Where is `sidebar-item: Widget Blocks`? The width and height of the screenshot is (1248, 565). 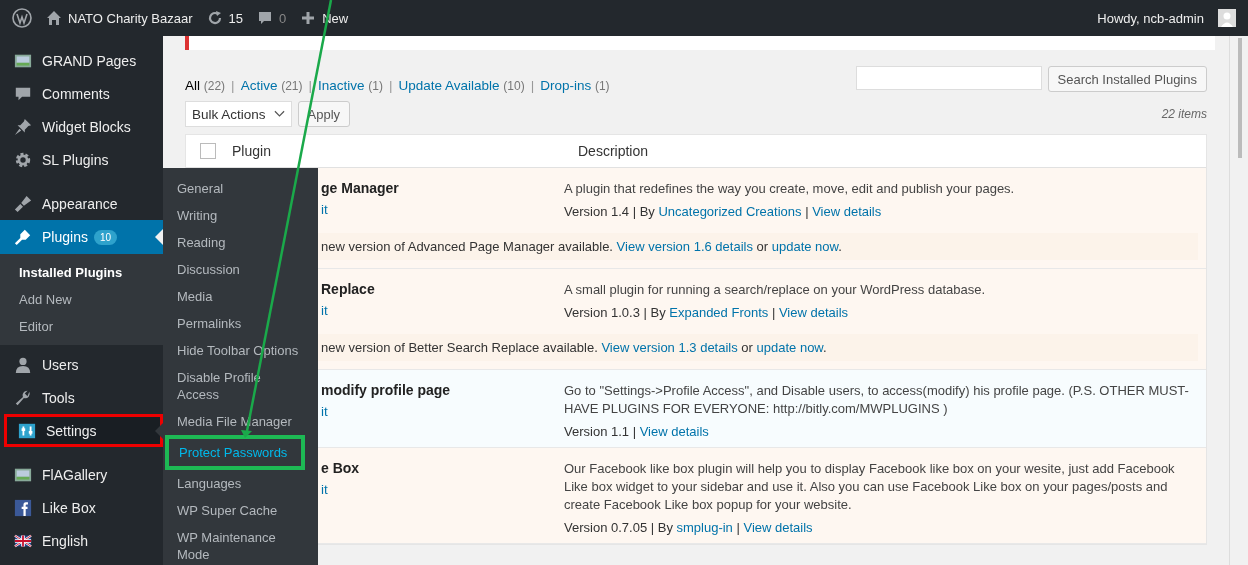
sidebar-item: Widget Blocks is located at coordinates (81, 126).